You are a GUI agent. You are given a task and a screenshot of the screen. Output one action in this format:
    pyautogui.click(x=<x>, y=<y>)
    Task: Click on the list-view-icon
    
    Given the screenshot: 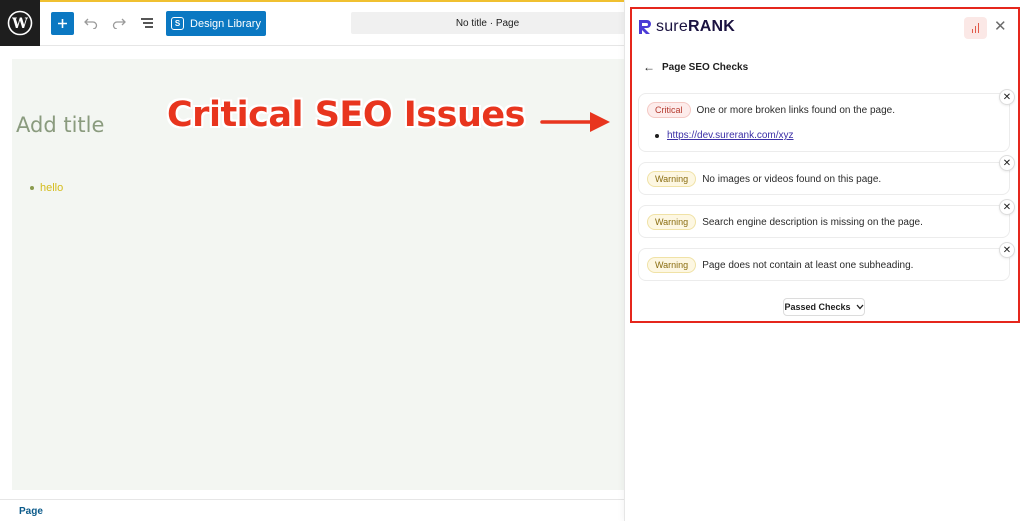 What is the action you would take?
    pyautogui.click(x=147, y=23)
    